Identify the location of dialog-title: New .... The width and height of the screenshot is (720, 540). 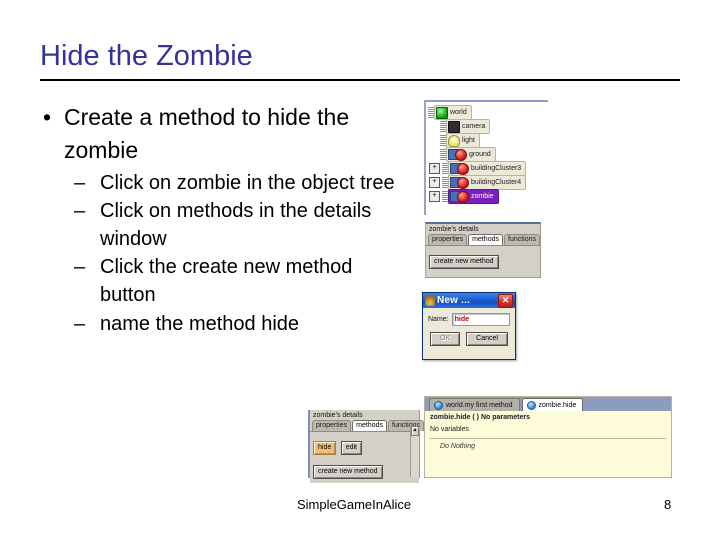
(454, 300).